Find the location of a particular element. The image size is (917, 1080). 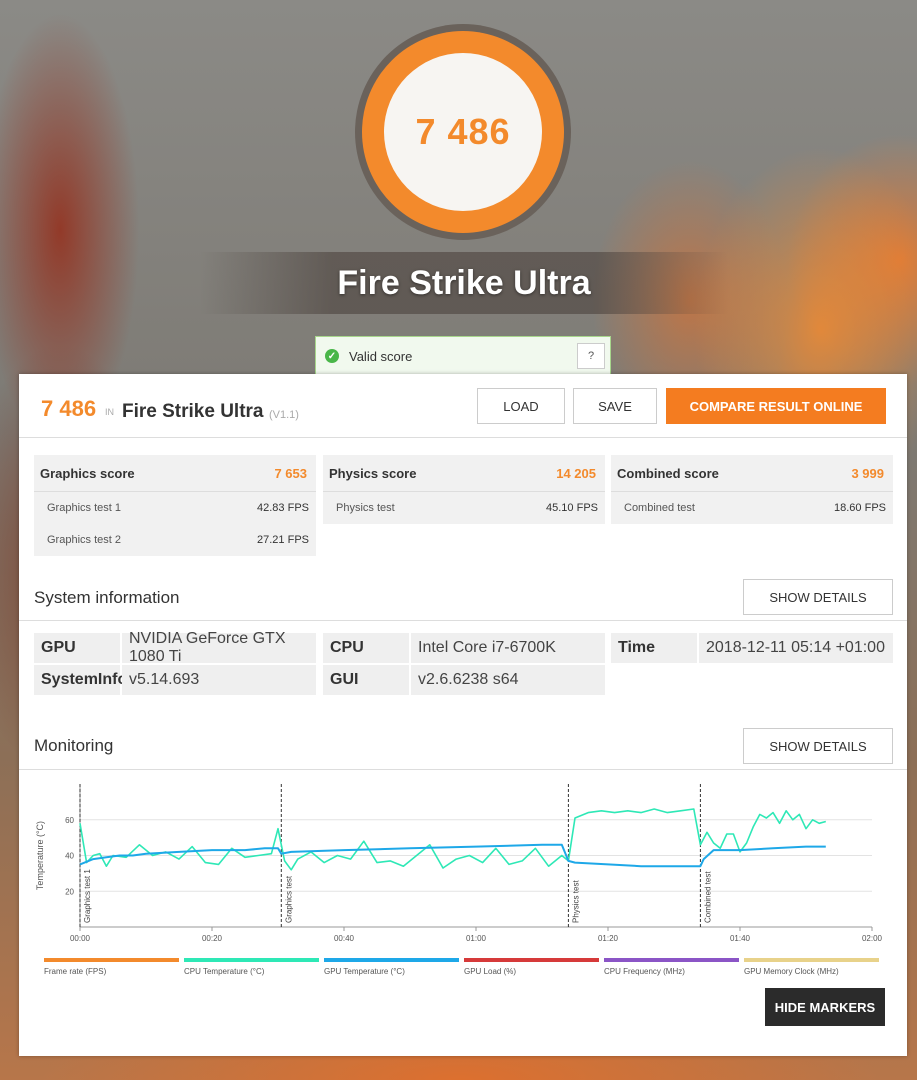

combined-test-row: Combined test 18.60 FPS is located at coordinates (752, 508).